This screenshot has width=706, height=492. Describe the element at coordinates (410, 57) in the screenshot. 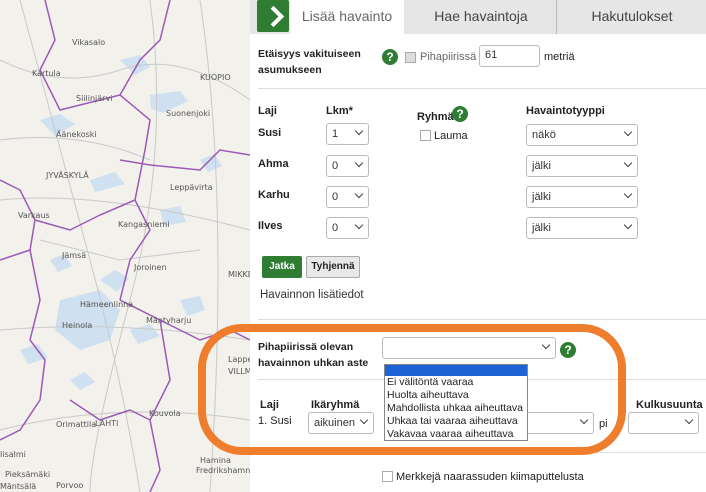

I see `pihapiirissa-checkbox` at that location.